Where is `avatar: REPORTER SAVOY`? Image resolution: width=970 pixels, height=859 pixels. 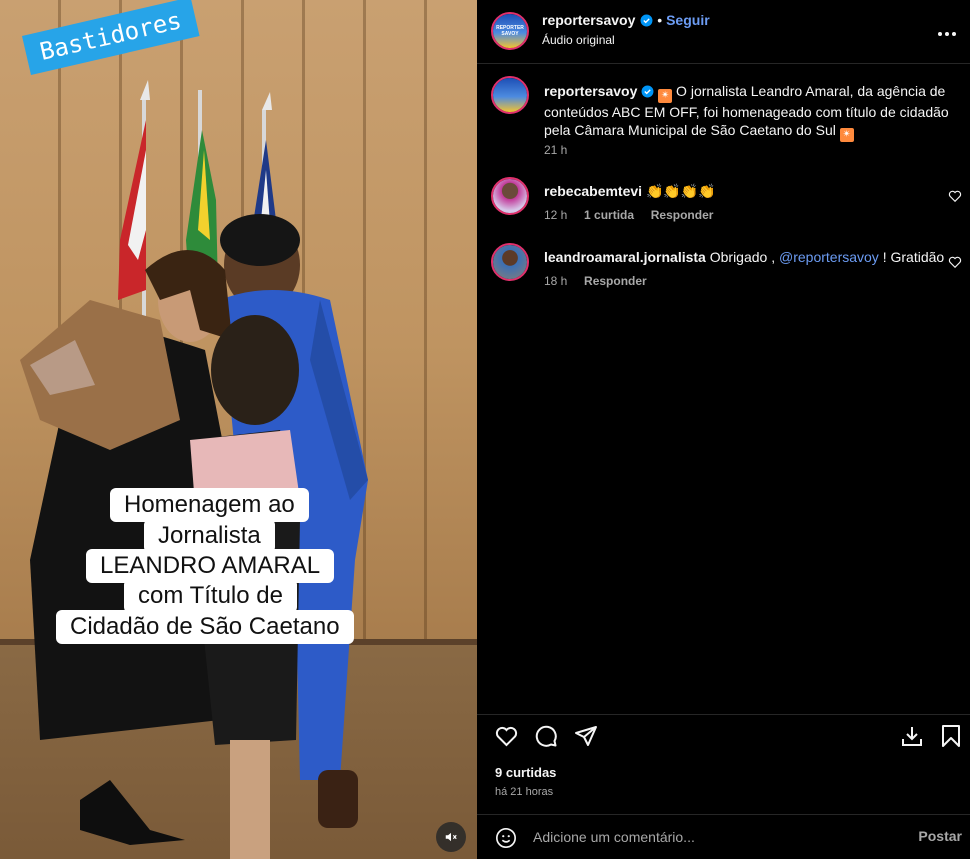
avatar: REPORTER SAVOY is located at coordinates (510, 31).